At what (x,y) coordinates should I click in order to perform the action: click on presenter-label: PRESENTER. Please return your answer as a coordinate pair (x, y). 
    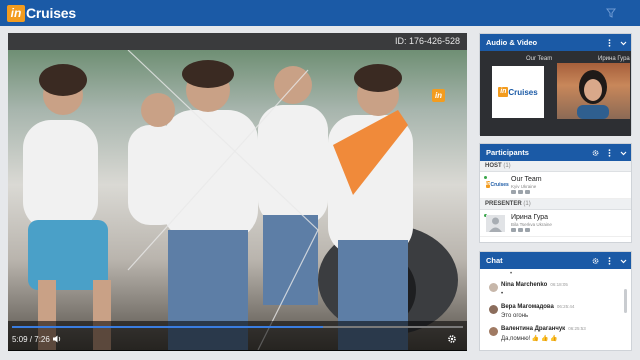
    Looking at the image, I should click on (503, 204).